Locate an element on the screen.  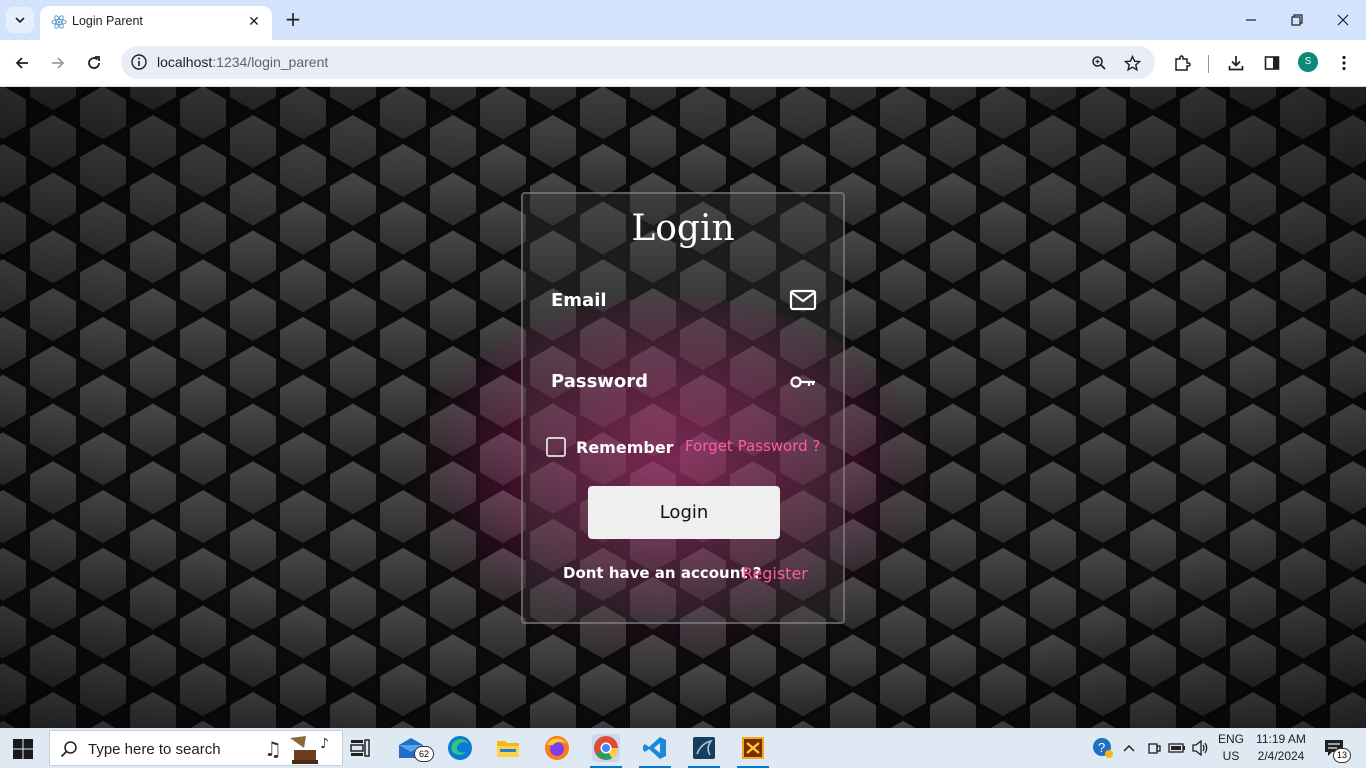
login-button: Login is located at coordinates (684, 512).